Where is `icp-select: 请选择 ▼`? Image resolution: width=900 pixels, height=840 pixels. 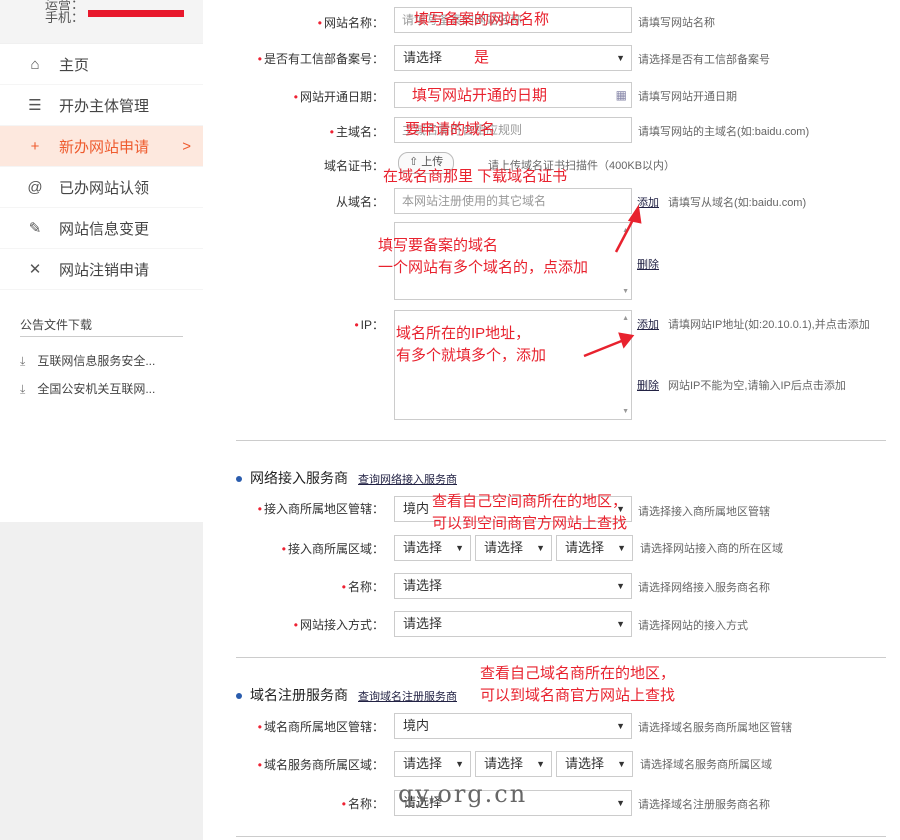 icp-select: 请选择 ▼ is located at coordinates (513, 58).